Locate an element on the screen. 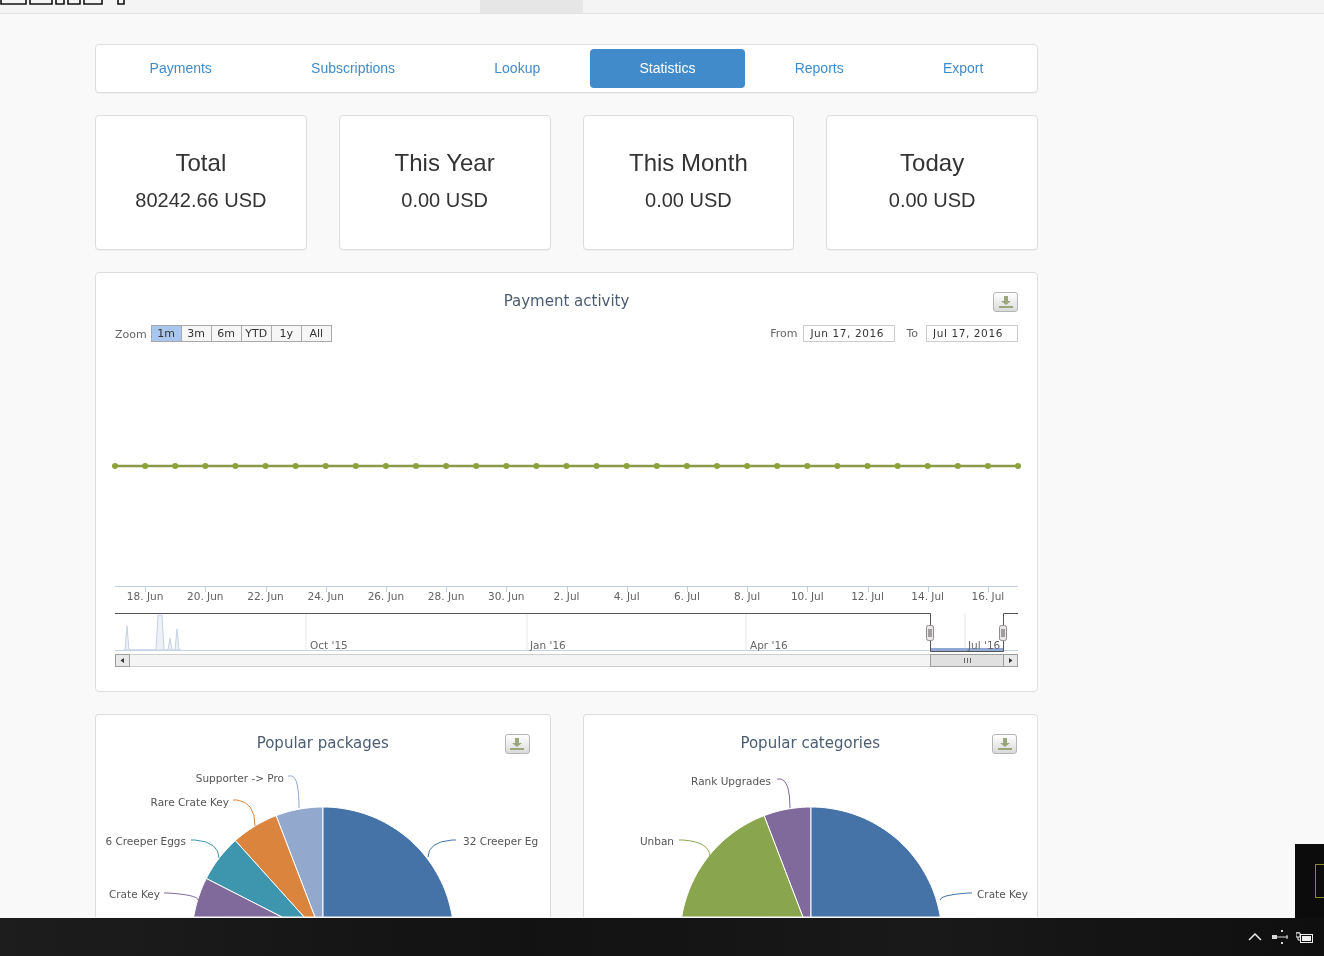 The image size is (1324, 956). left-arrow-icon is located at coordinates (122, 660).